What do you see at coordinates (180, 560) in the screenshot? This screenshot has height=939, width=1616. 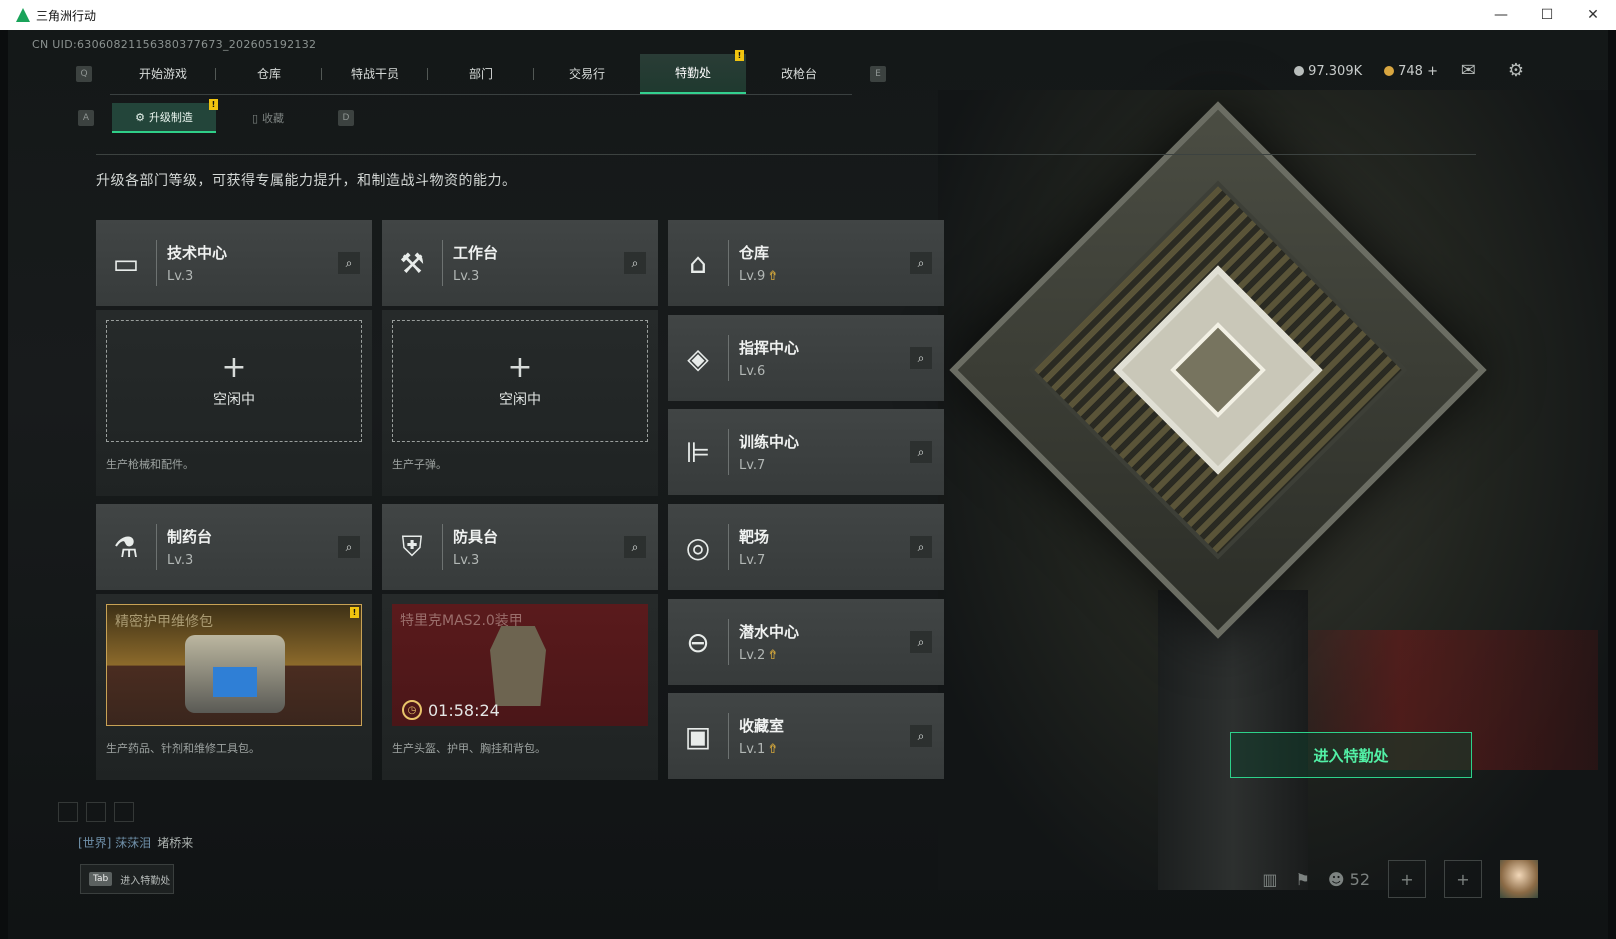 I see `dept-level: Lv.3` at bounding box center [180, 560].